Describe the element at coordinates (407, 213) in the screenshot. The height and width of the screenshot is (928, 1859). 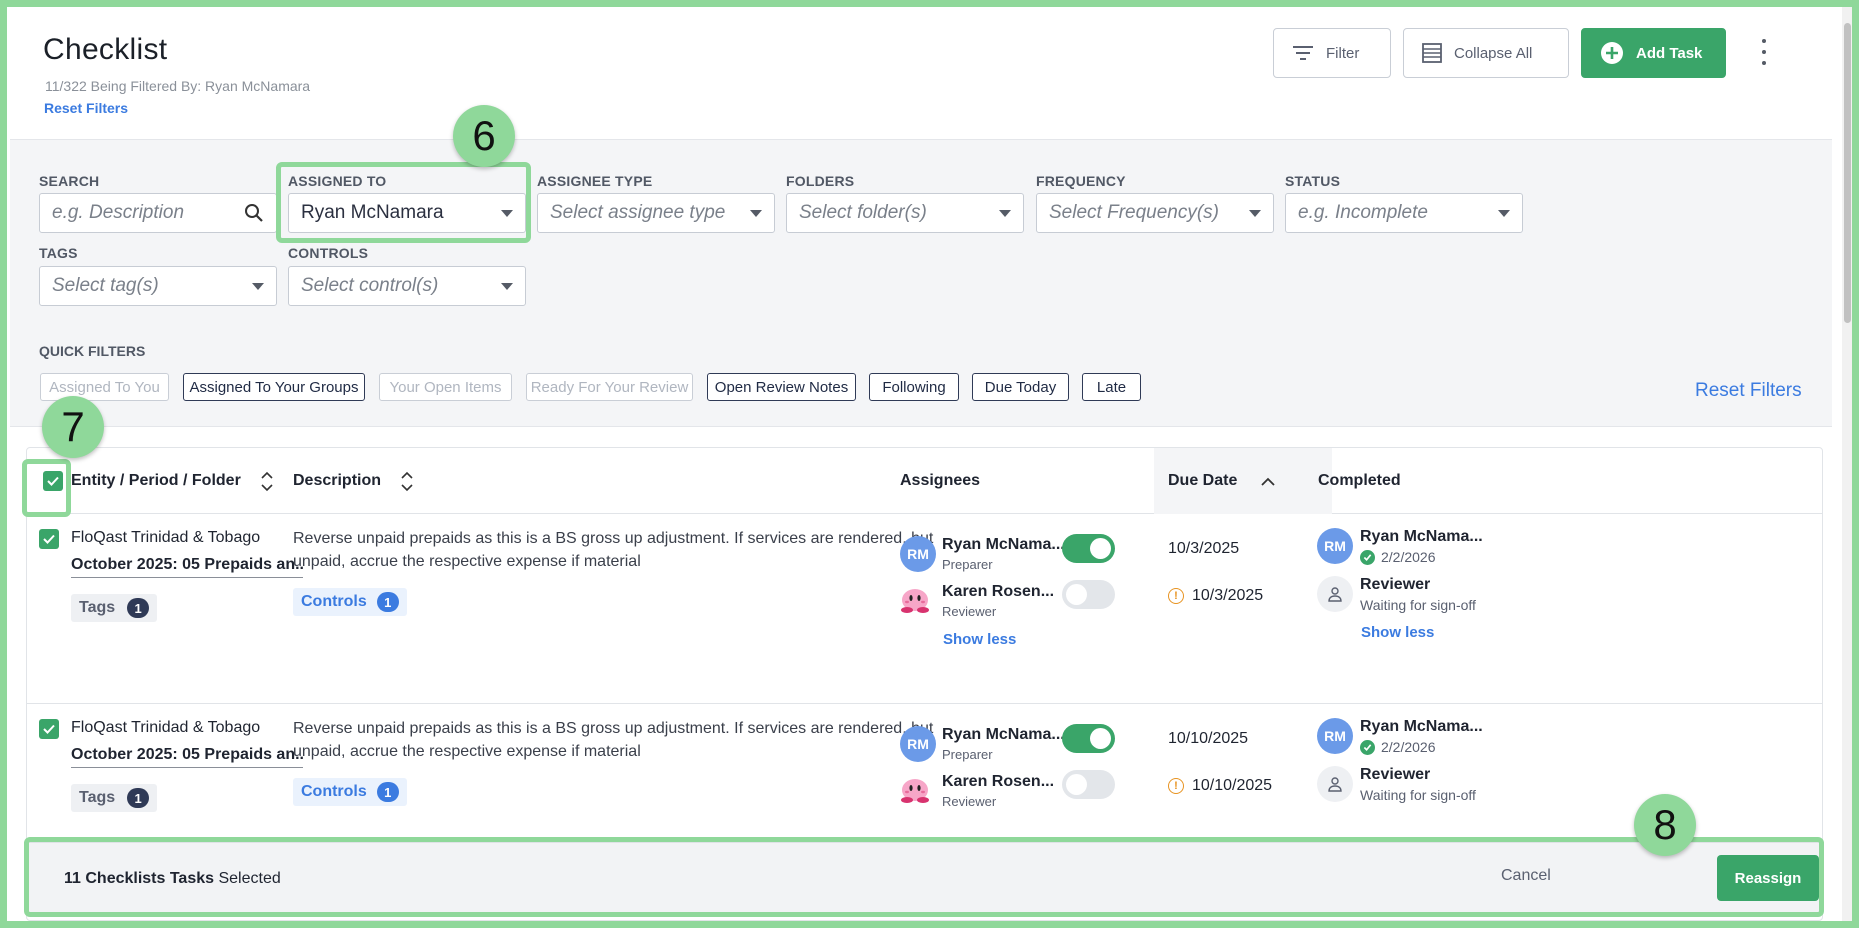
I see `assigned-to-select: Ryan McNamara` at that location.